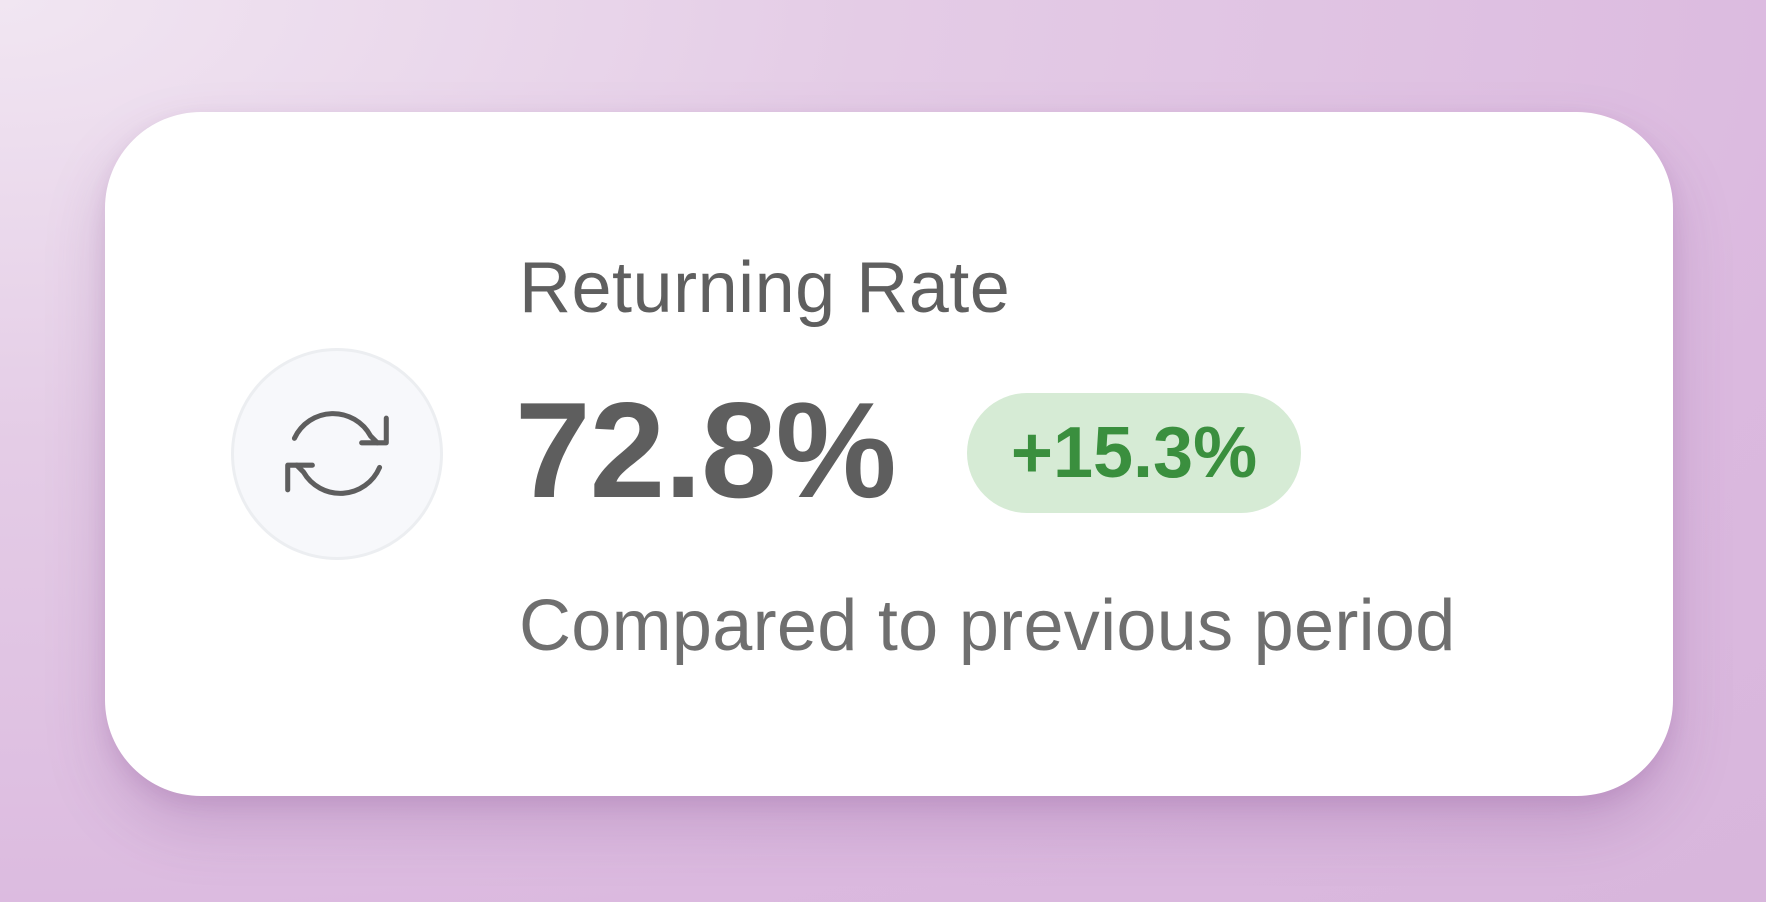 This screenshot has width=1766, height=902. What do you see at coordinates (765, 288) in the screenshot?
I see `card-title: Returning Rate` at bounding box center [765, 288].